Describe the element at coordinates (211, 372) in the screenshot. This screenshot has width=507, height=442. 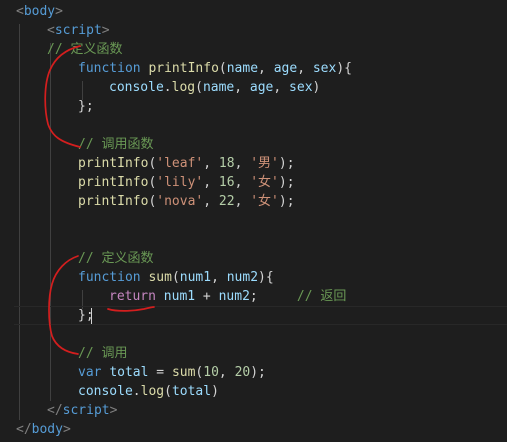
I see `number-literal: 10` at that location.